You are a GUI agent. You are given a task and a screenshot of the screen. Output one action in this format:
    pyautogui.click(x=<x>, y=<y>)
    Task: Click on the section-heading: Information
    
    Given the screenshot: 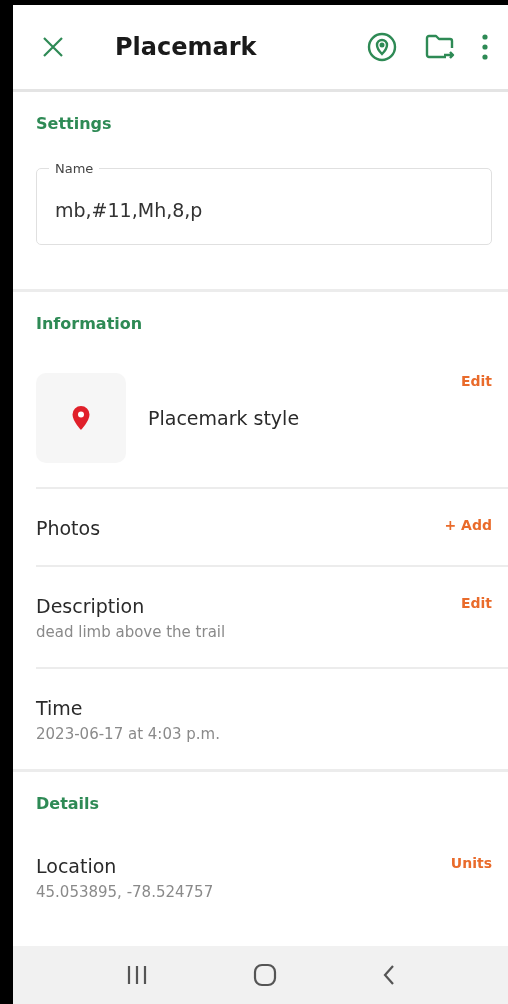 What is the action you would take?
    pyautogui.click(x=90, y=324)
    